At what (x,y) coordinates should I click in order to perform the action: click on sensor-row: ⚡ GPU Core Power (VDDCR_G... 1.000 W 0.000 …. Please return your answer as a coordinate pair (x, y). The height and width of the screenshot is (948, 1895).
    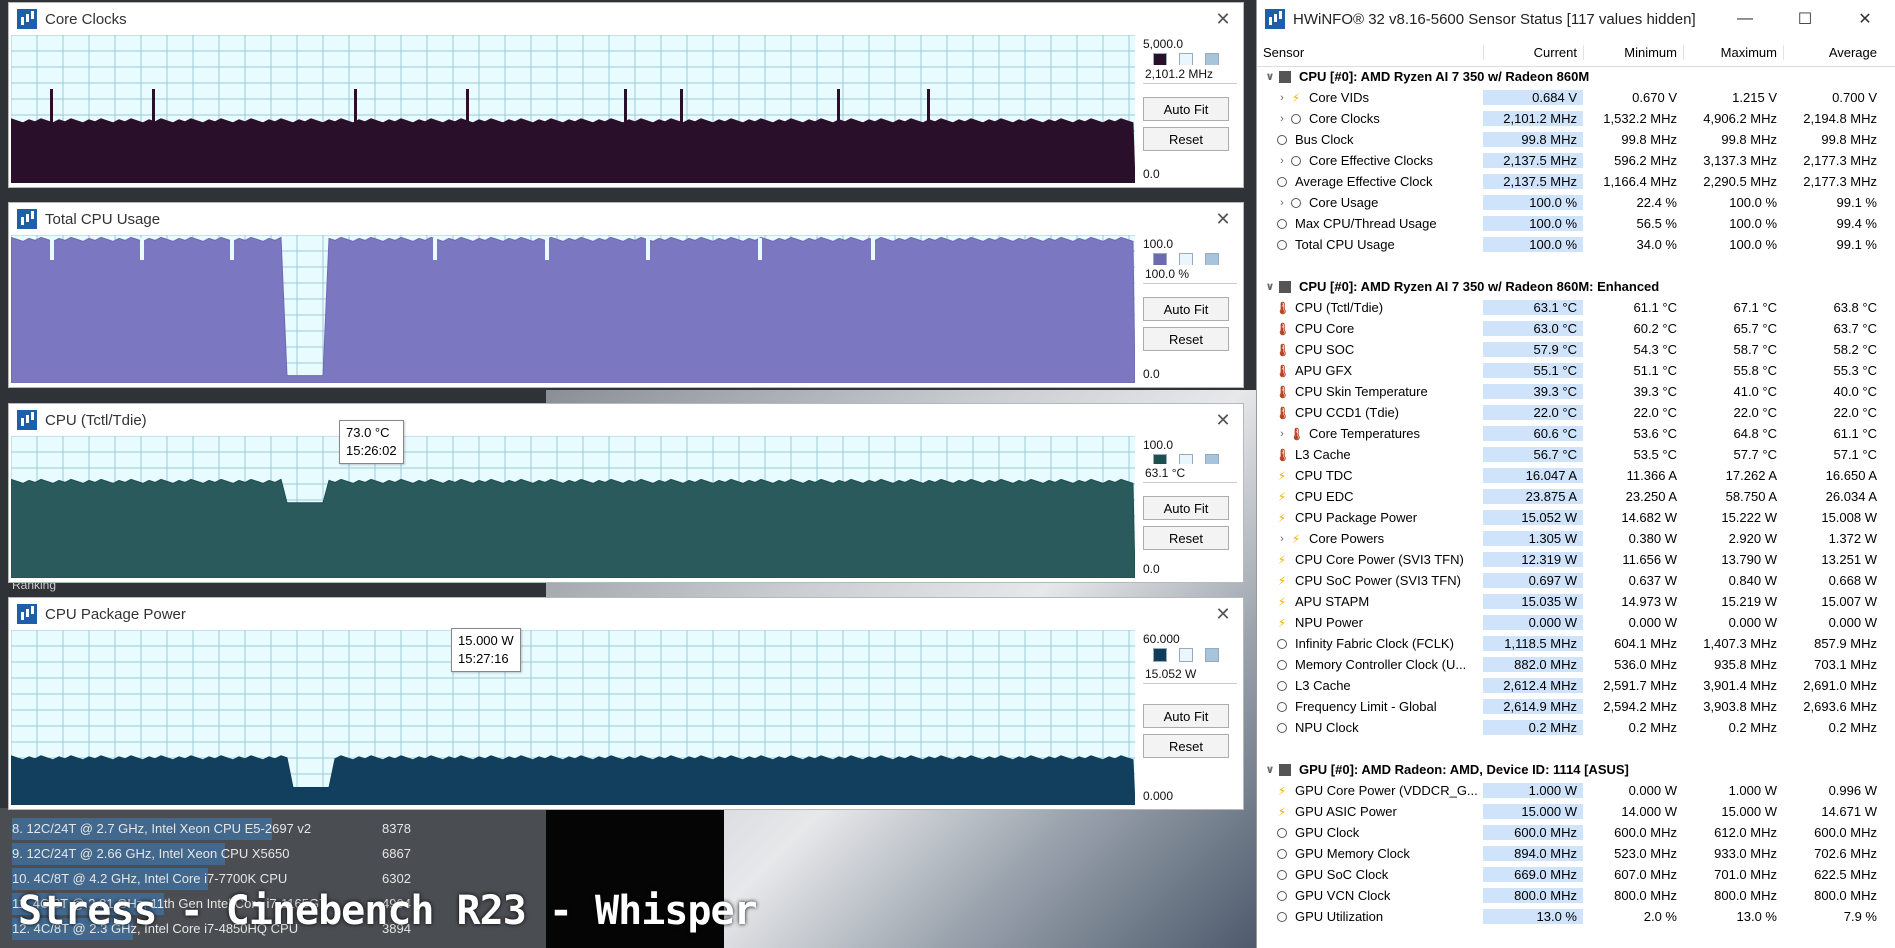
    Looking at the image, I should click on (1576, 790).